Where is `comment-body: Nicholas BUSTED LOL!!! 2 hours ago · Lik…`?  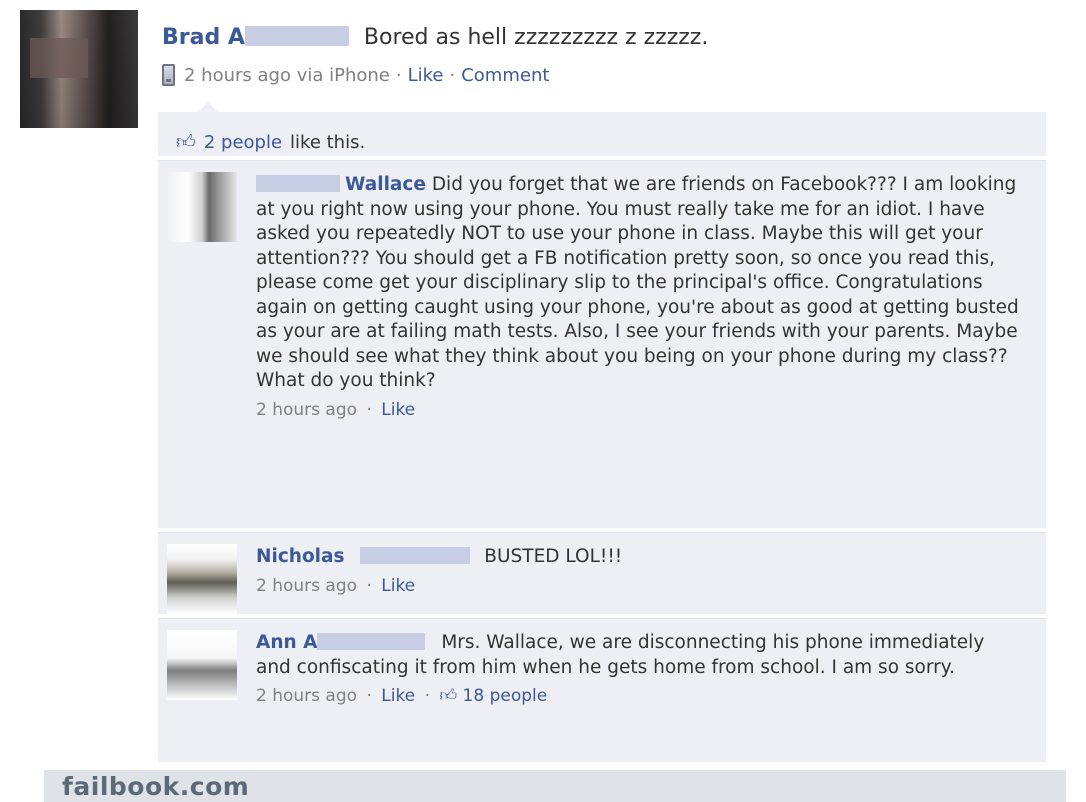
comment-body: Nicholas BUSTED LOL!!! 2 hours ago · Lik… is located at coordinates (640, 571).